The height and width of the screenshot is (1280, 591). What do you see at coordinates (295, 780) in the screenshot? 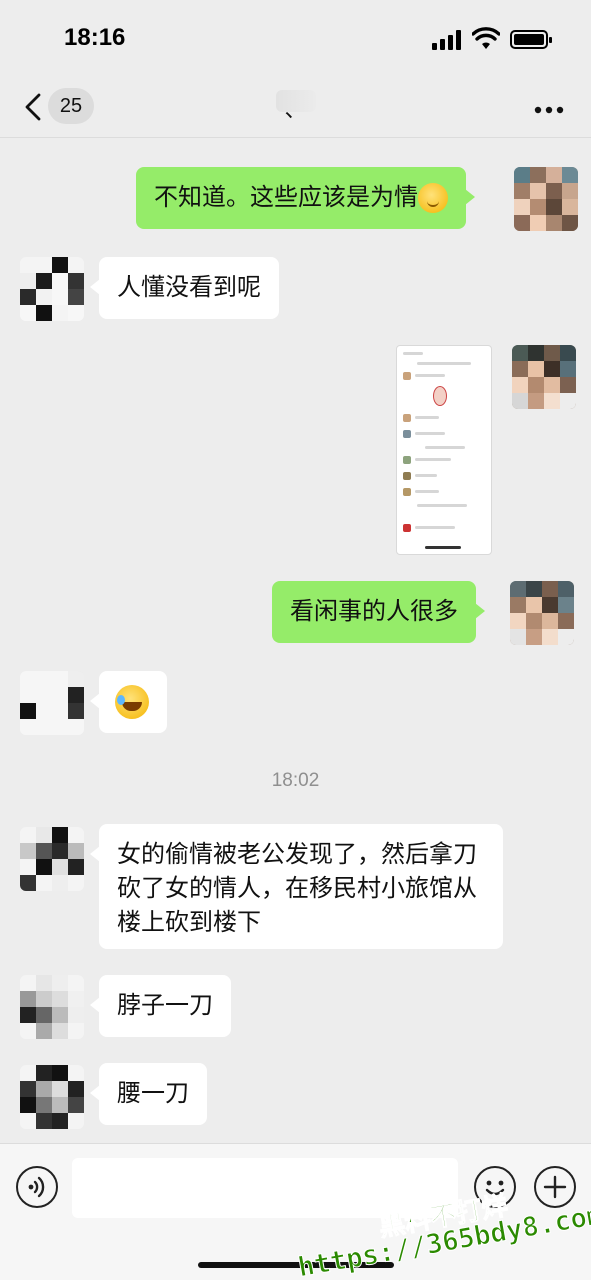
I see `message-timestamp: 18:02` at bounding box center [295, 780].